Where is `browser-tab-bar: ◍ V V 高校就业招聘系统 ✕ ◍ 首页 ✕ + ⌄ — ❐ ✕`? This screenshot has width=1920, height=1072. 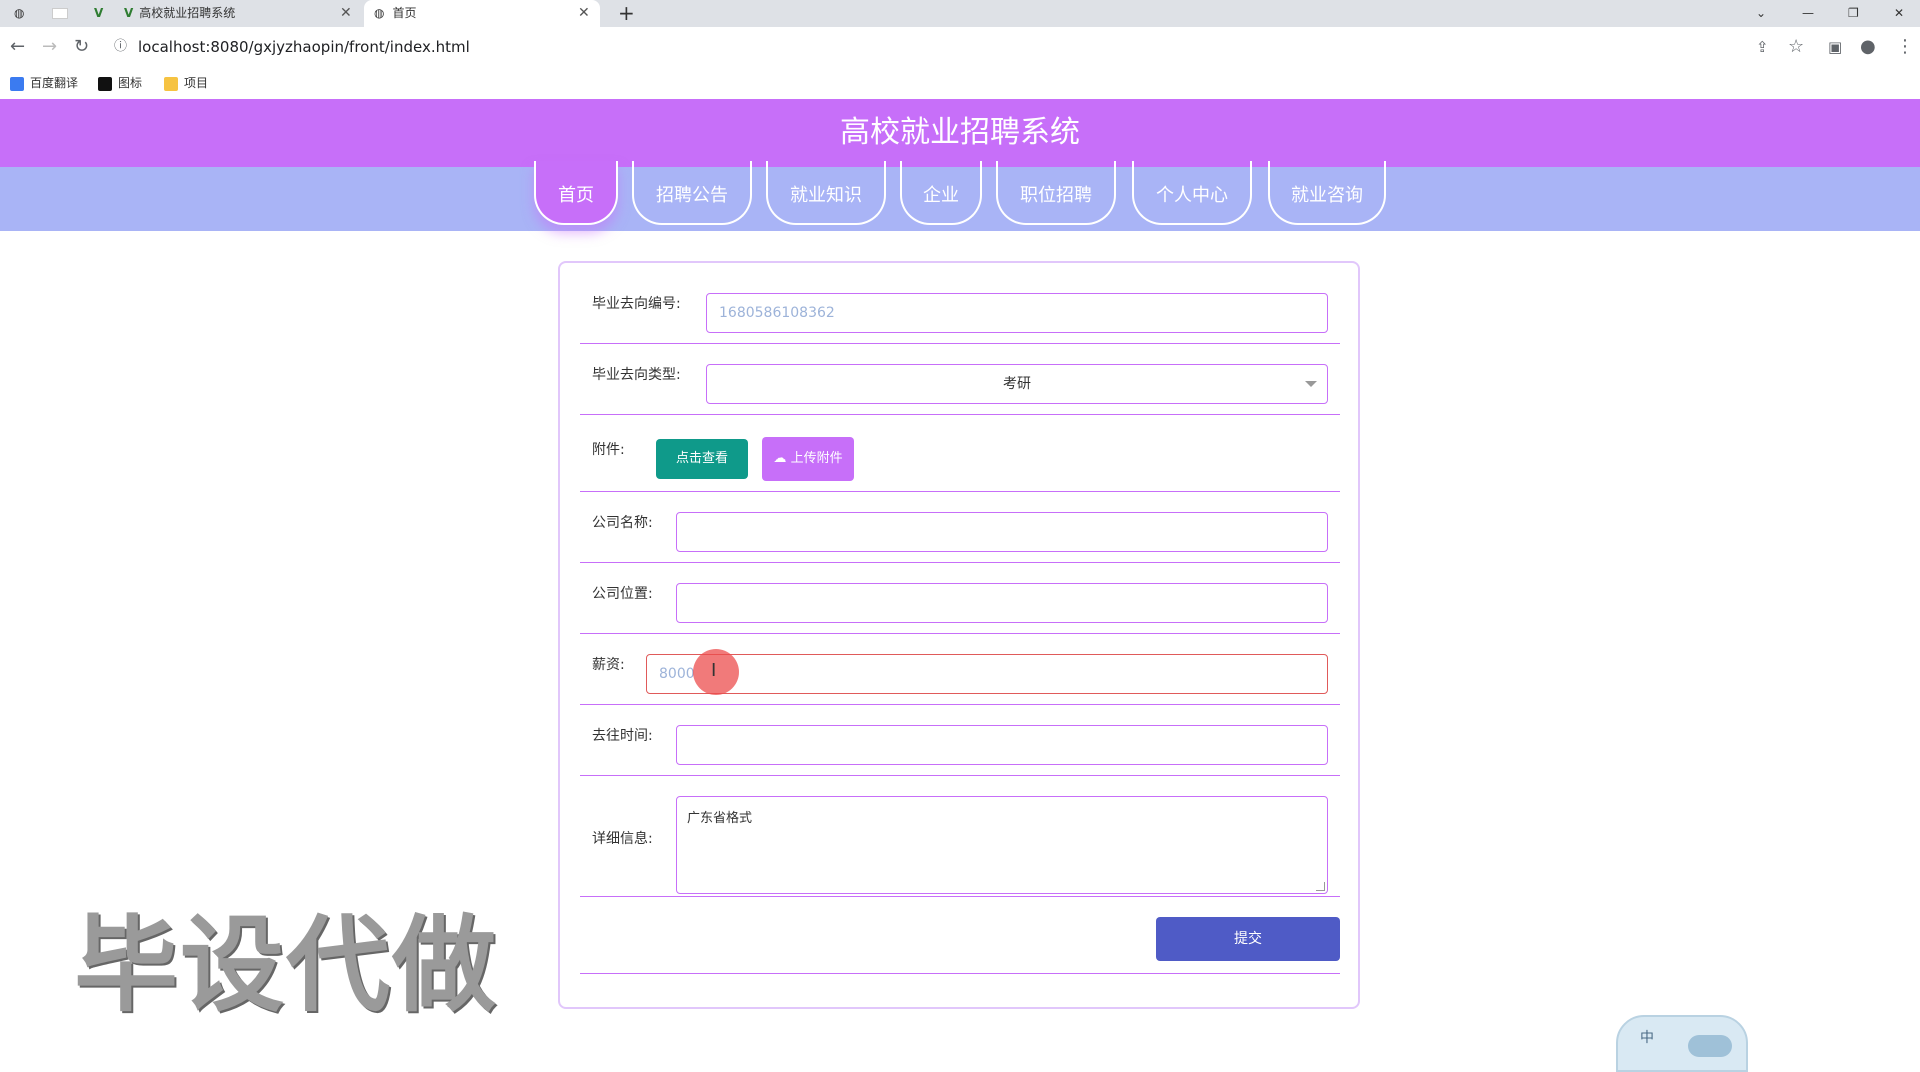
browser-tab-bar: ◍ V V 高校就业招聘系统 ✕ ◍ 首页 ✕ + ⌄ — ❐ ✕ is located at coordinates (960, 13).